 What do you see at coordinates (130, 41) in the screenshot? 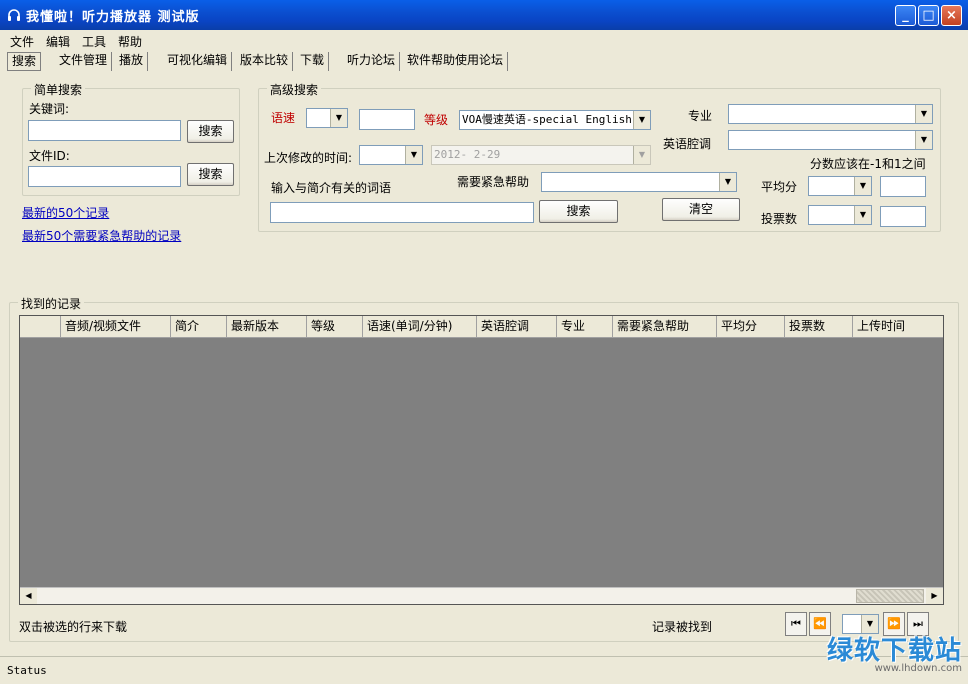
I see `menu-help: 帮助` at bounding box center [130, 41].